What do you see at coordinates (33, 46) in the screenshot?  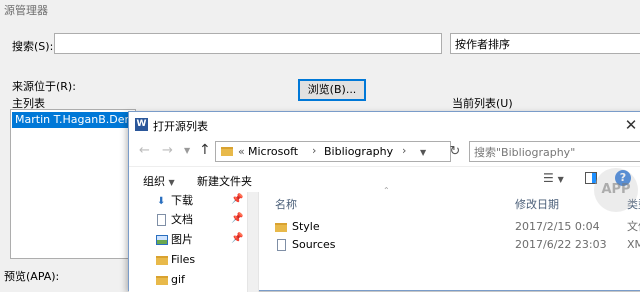 I see `search-label: 搜索(S):` at bounding box center [33, 46].